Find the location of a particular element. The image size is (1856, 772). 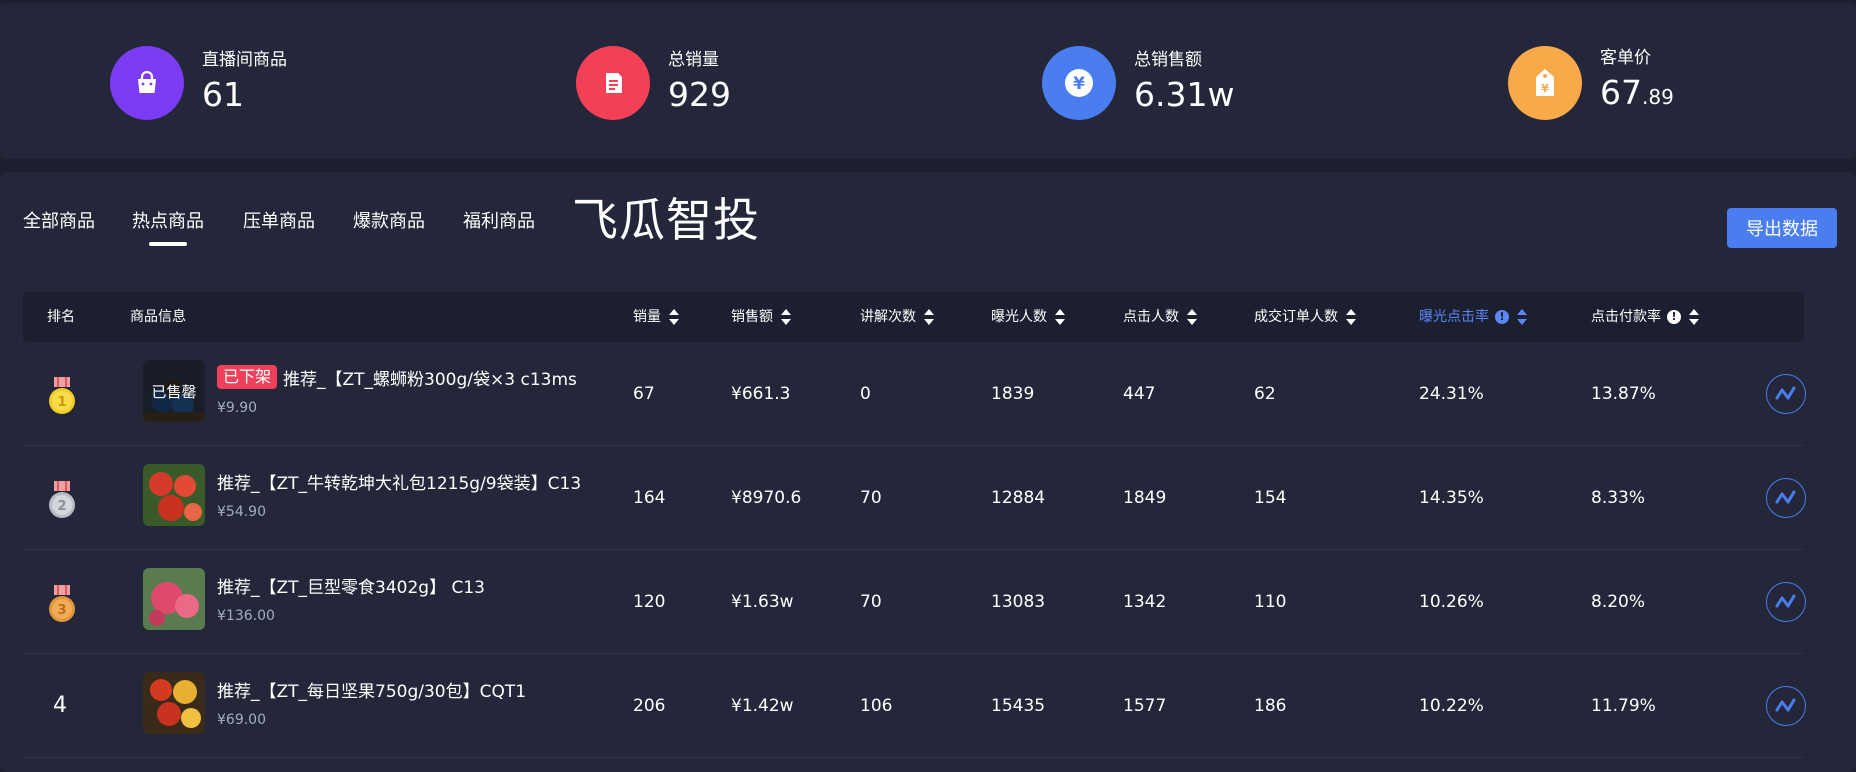

product-name: 推荐_【ZT_巨型零食3402g】 C13 is located at coordinates (351, 585).